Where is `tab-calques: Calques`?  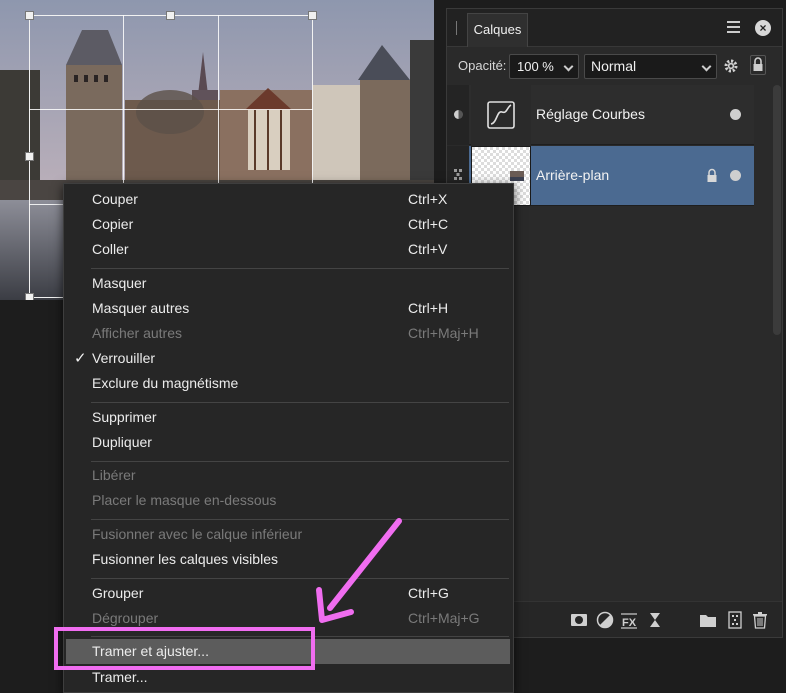
tab-calques: Calques is located at coordinates (497, 30).